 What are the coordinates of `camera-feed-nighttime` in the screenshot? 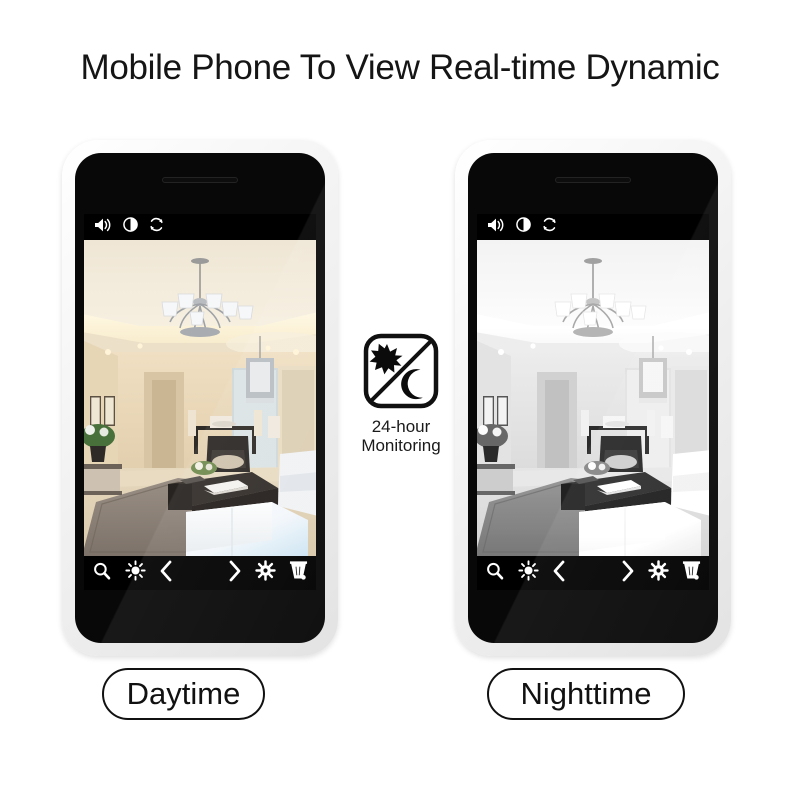 It's located at (593, 398).